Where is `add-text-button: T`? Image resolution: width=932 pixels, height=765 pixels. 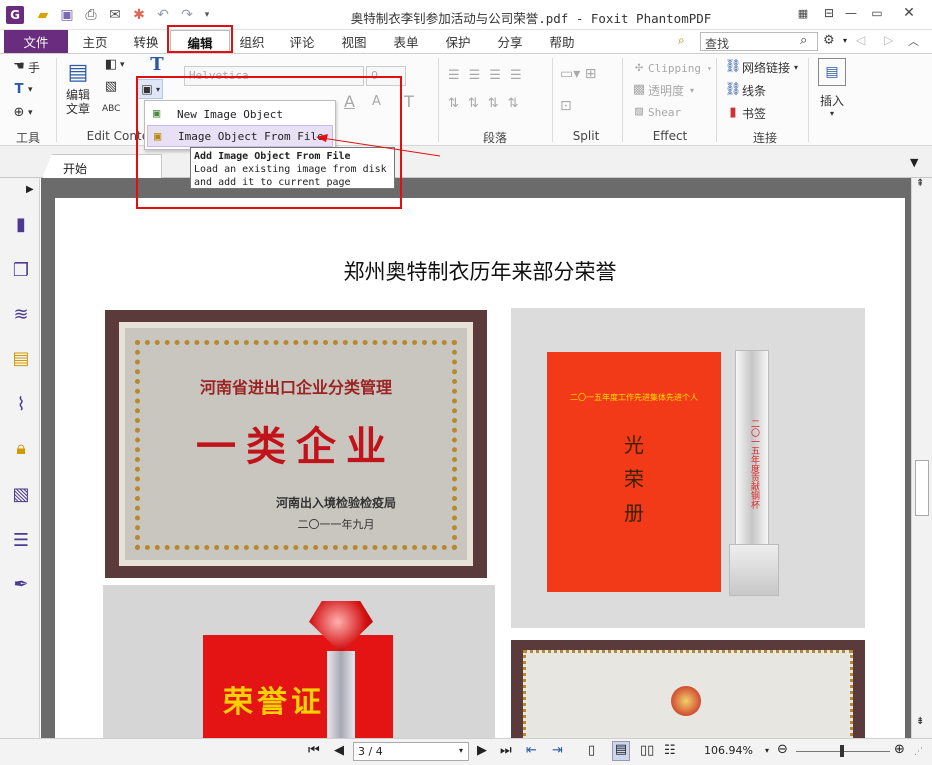
add-text-button: T is located at coordinates (157, 65).